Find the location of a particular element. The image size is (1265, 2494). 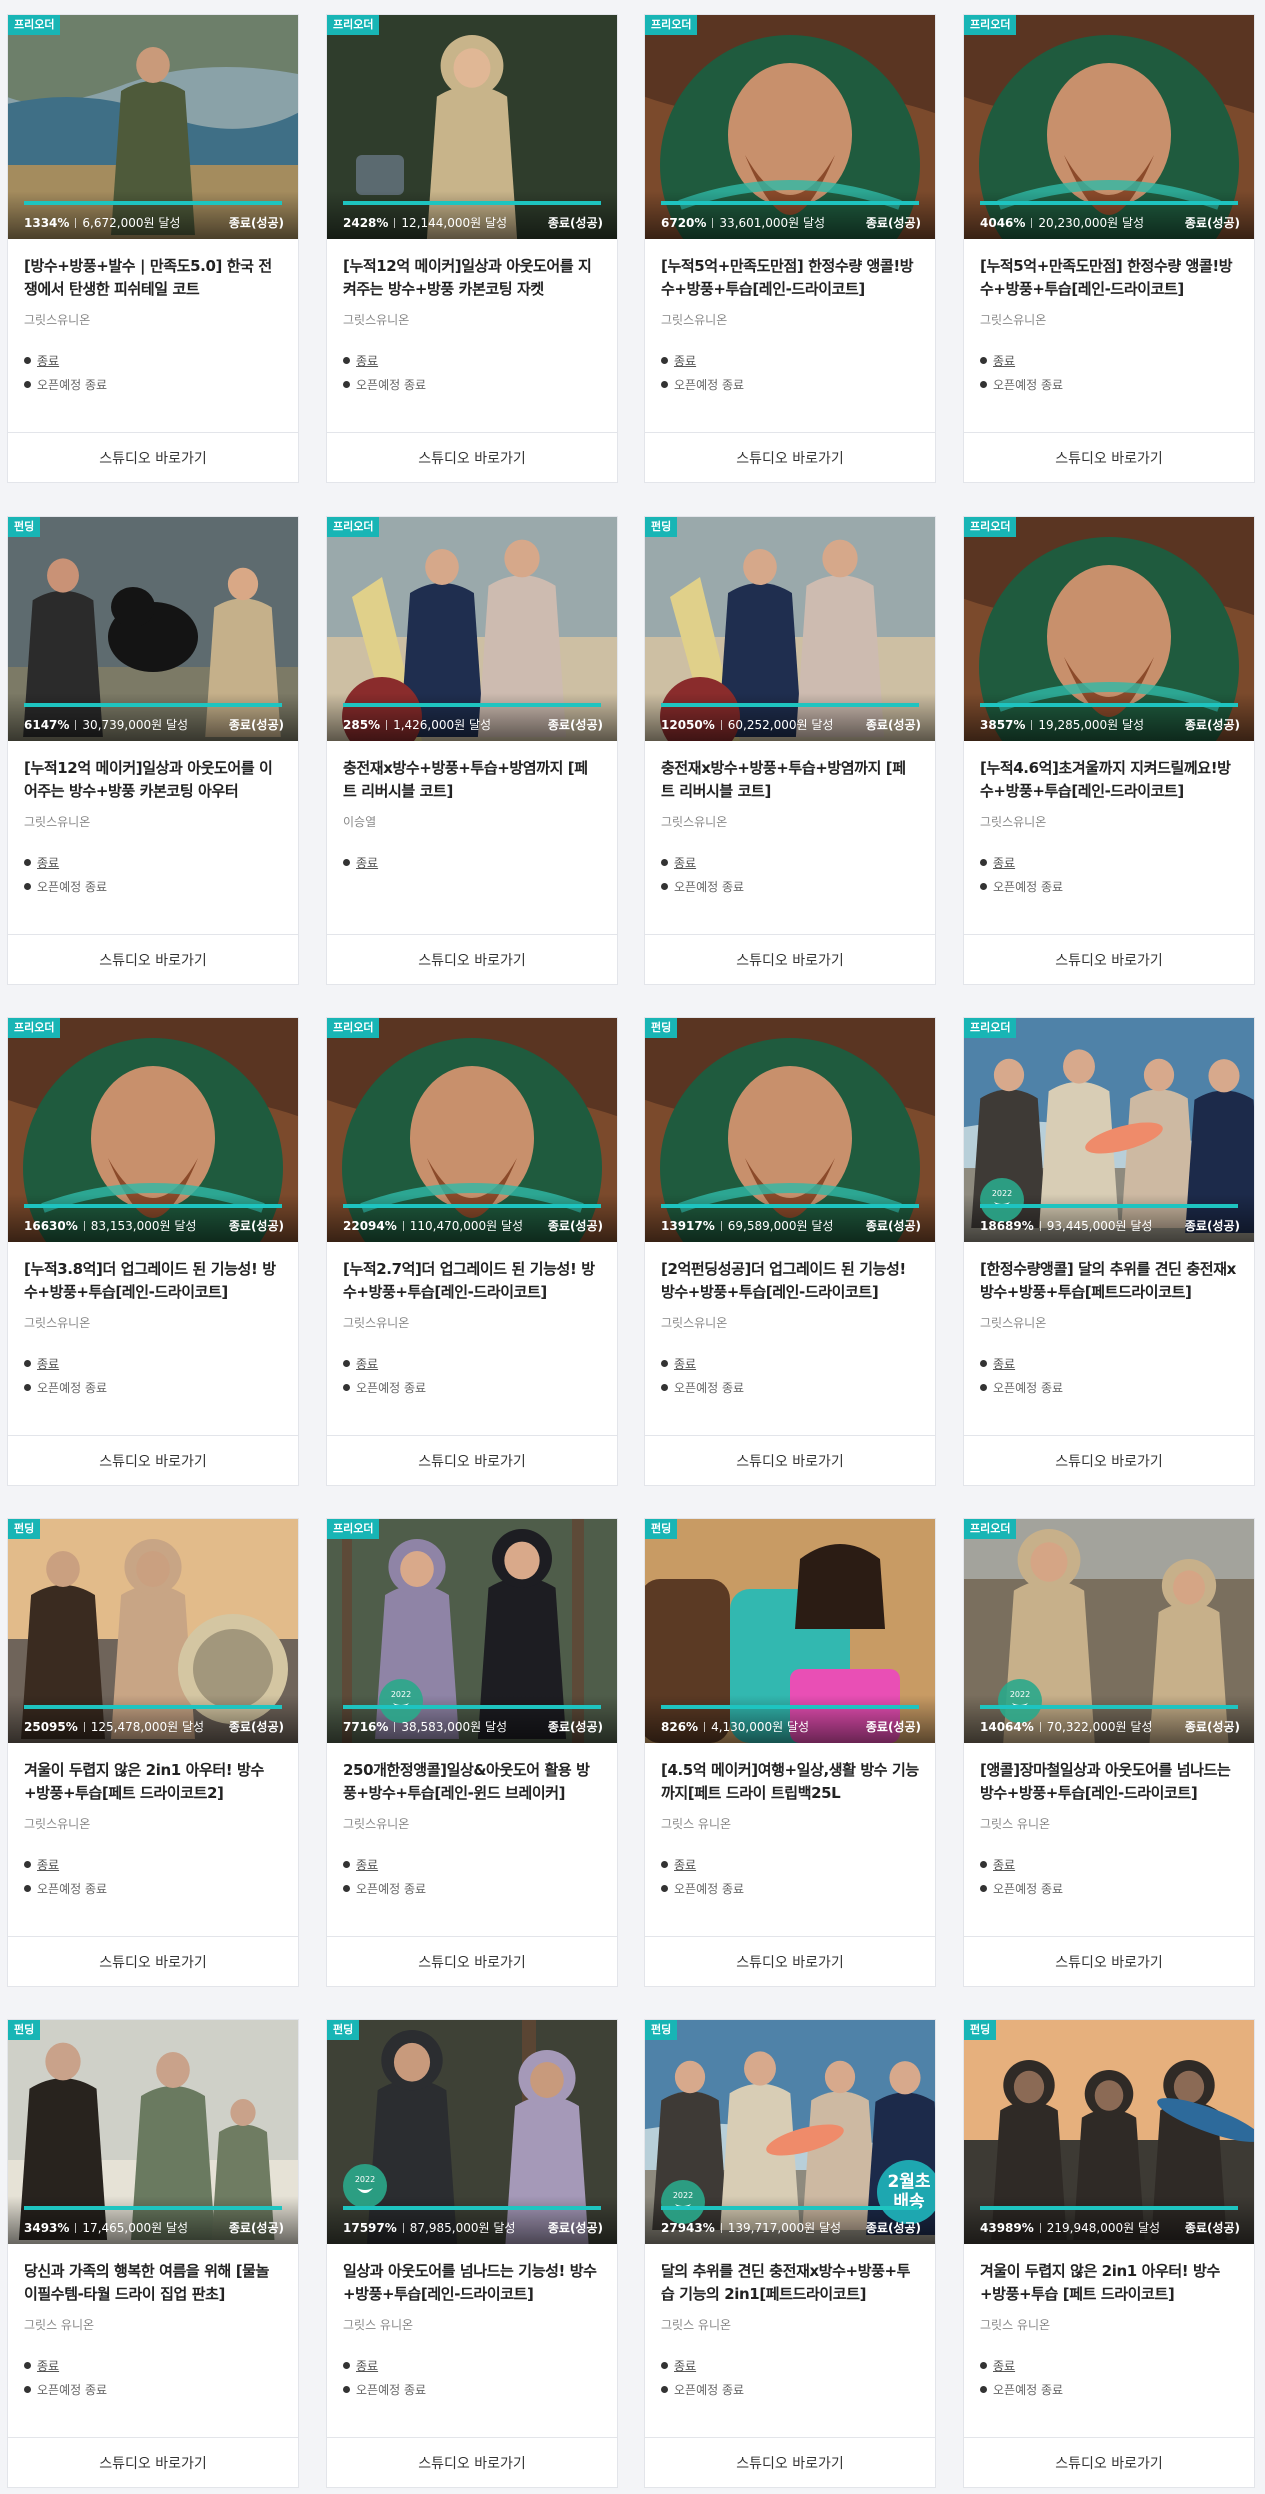

project-thumbnail: 프리오더 4046% 20,230,000원 달성 종료(성공) is located at coordinates (1109, 127).